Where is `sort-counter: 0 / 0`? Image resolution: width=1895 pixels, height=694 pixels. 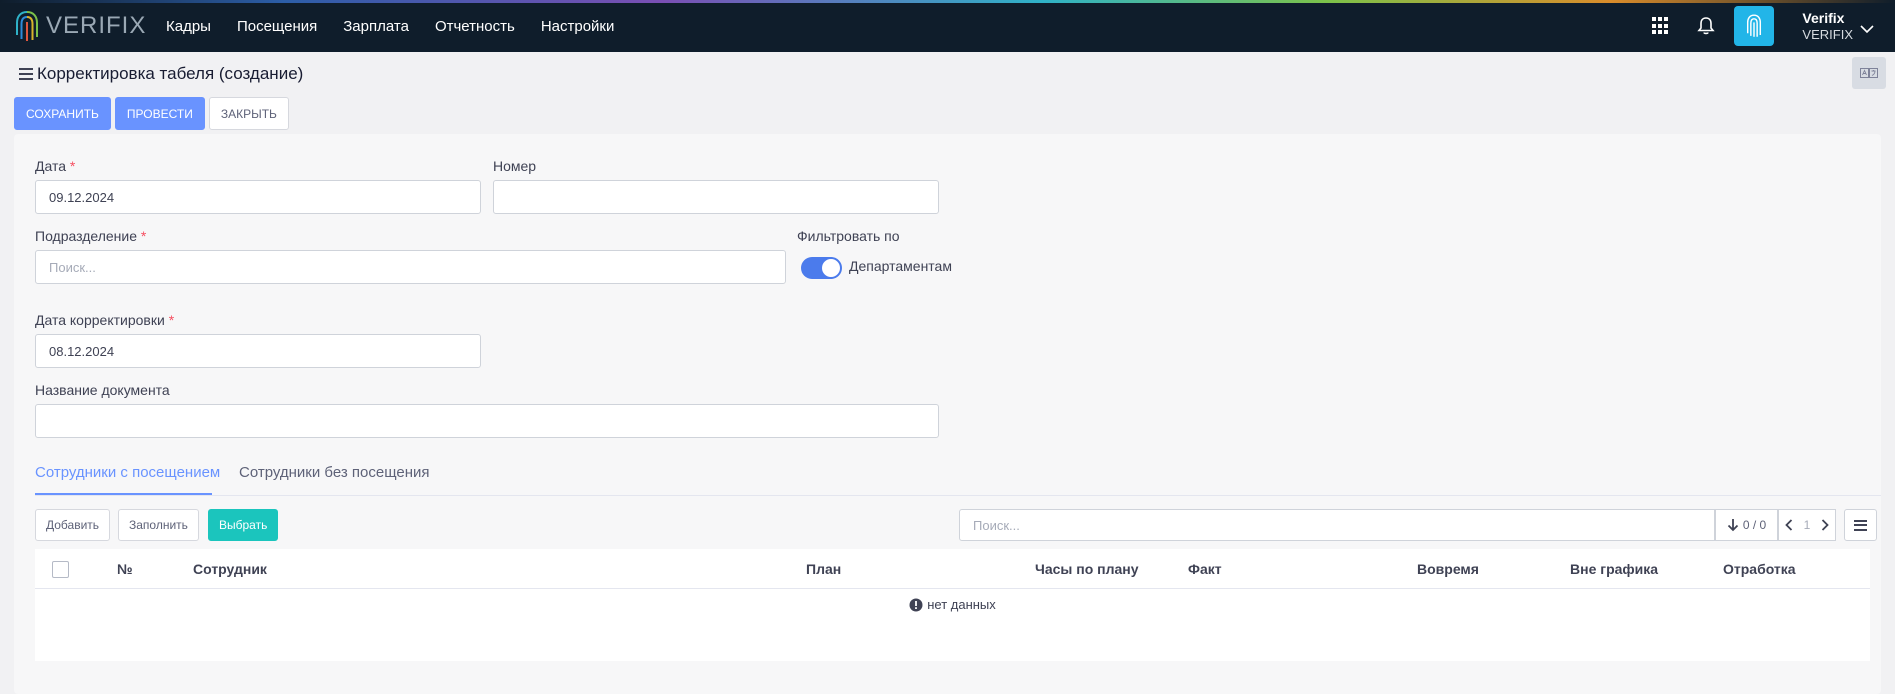
sort-counter: 0 / 0 is located at coordinates (1746, 525).